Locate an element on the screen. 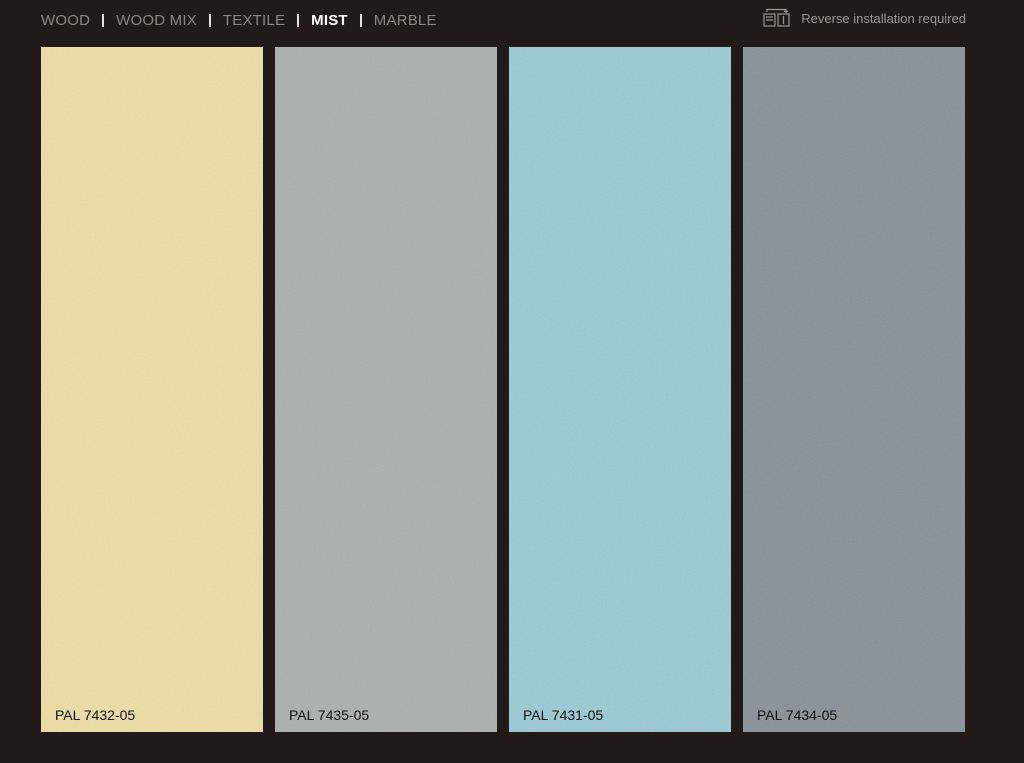 This screenshot has width=1024, height=763. notice-text: Reverse installation required is located at coordinates (883, 18).